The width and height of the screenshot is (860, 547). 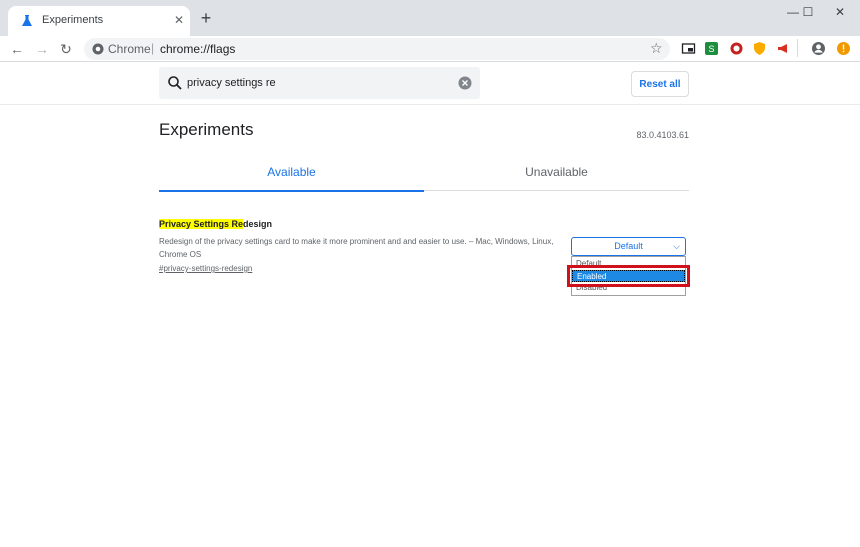 I want to click on url-scheme-label: Chrome, so click(x=129, y=49).